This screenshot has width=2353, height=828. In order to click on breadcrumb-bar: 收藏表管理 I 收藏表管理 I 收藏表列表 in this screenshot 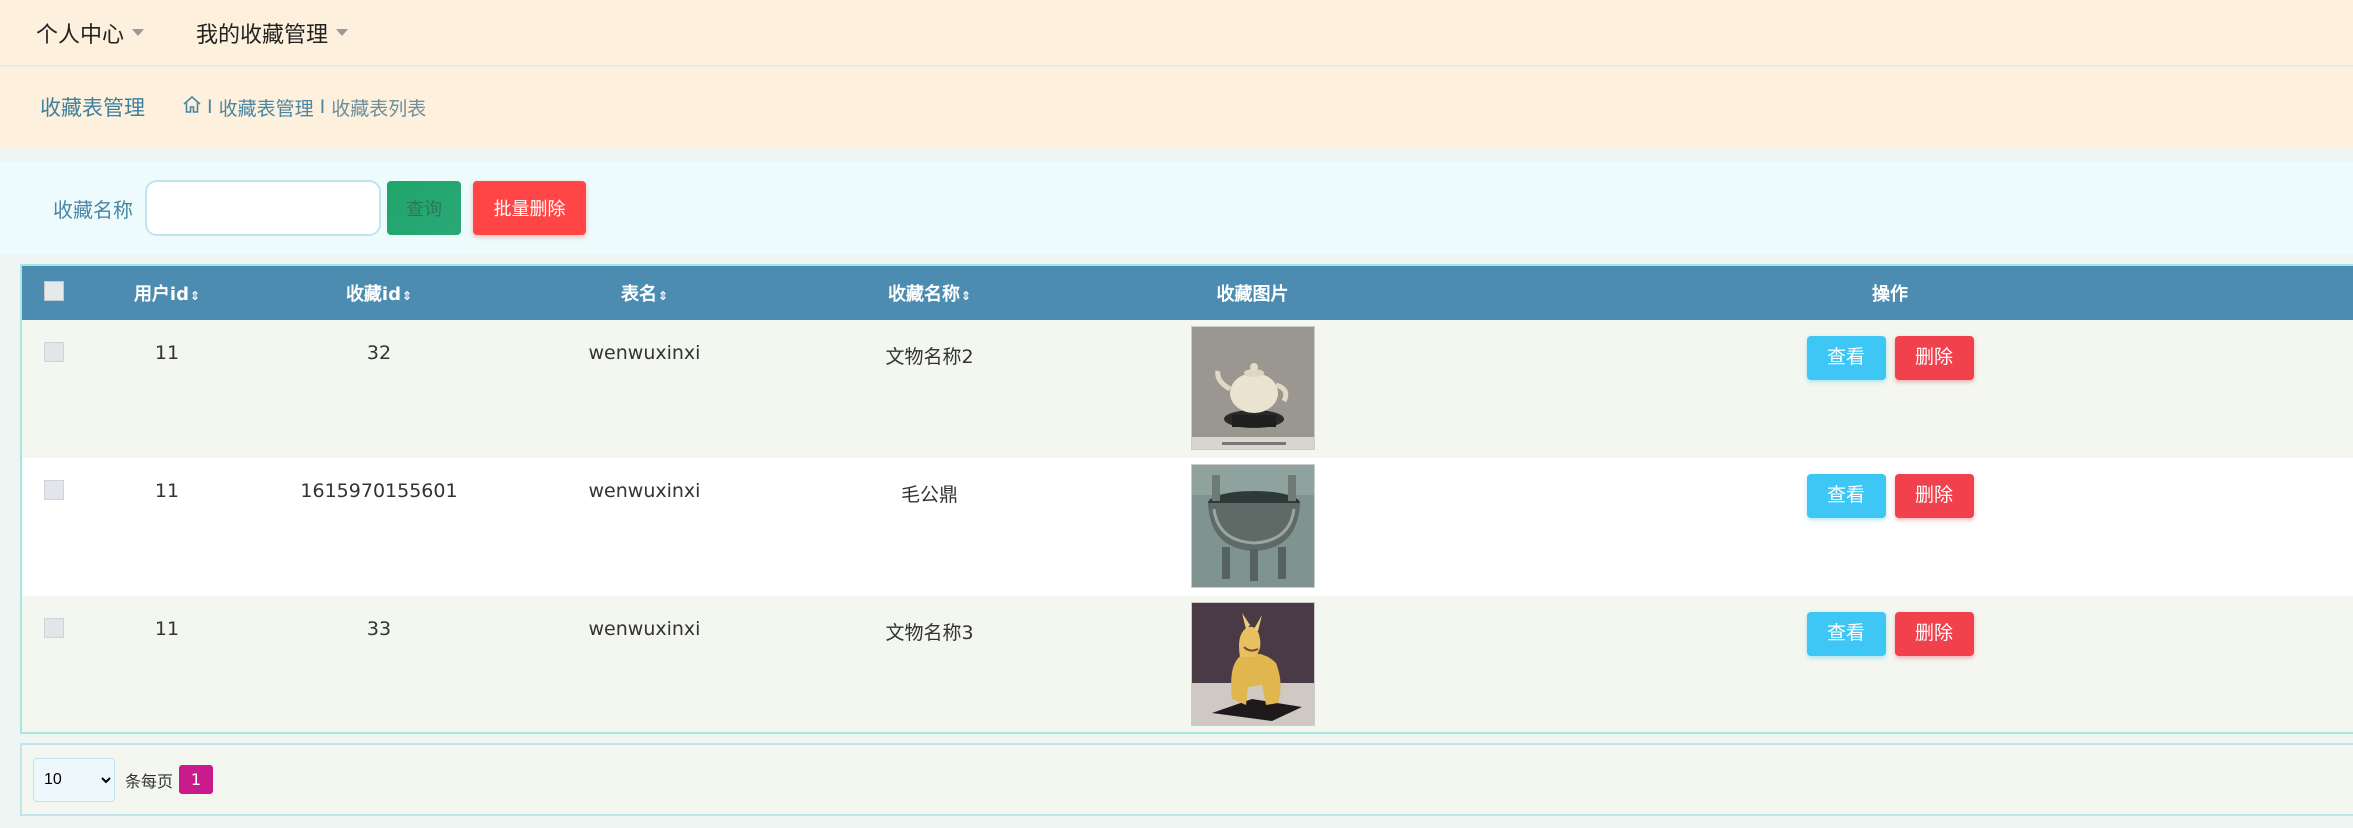, I will do `click(1176, 107)`.